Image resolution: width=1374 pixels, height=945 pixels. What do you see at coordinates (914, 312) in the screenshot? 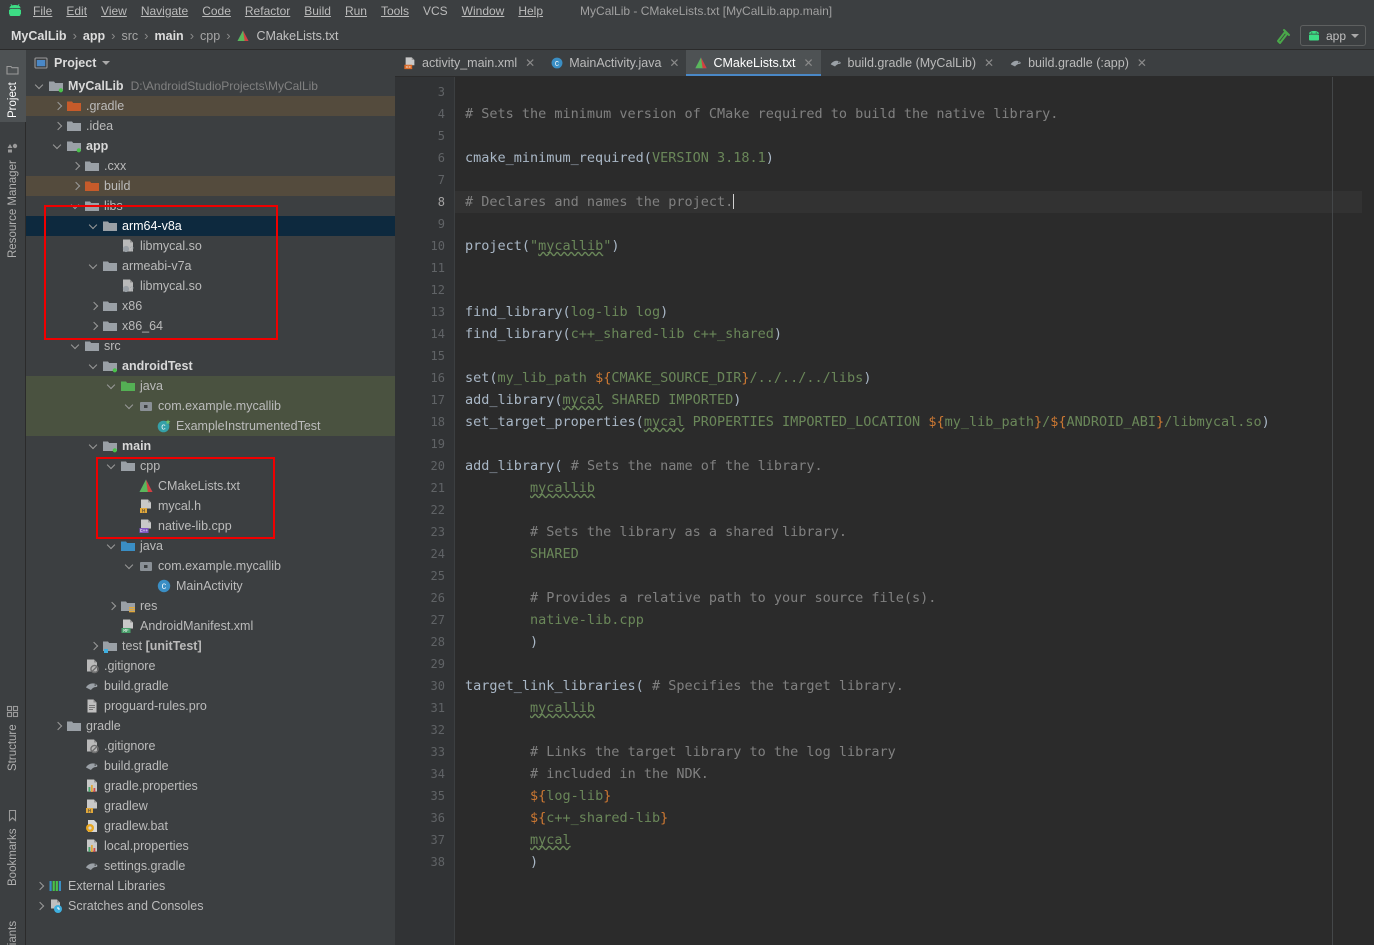
I see `code-line: find_library(log-lib log)` at bounding box center [914, 312].